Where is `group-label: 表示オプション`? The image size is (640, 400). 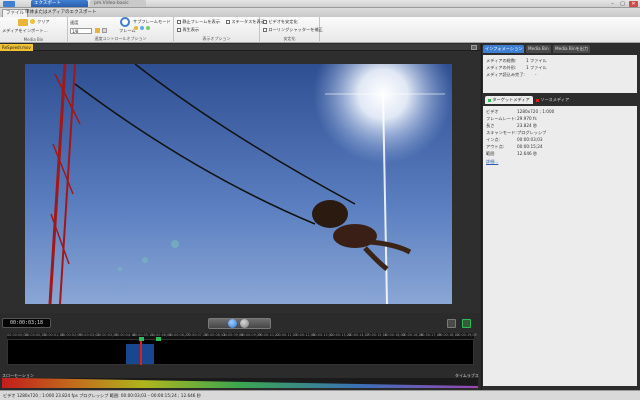
group-label: 表示オプション is located at coordinates (216, 38).